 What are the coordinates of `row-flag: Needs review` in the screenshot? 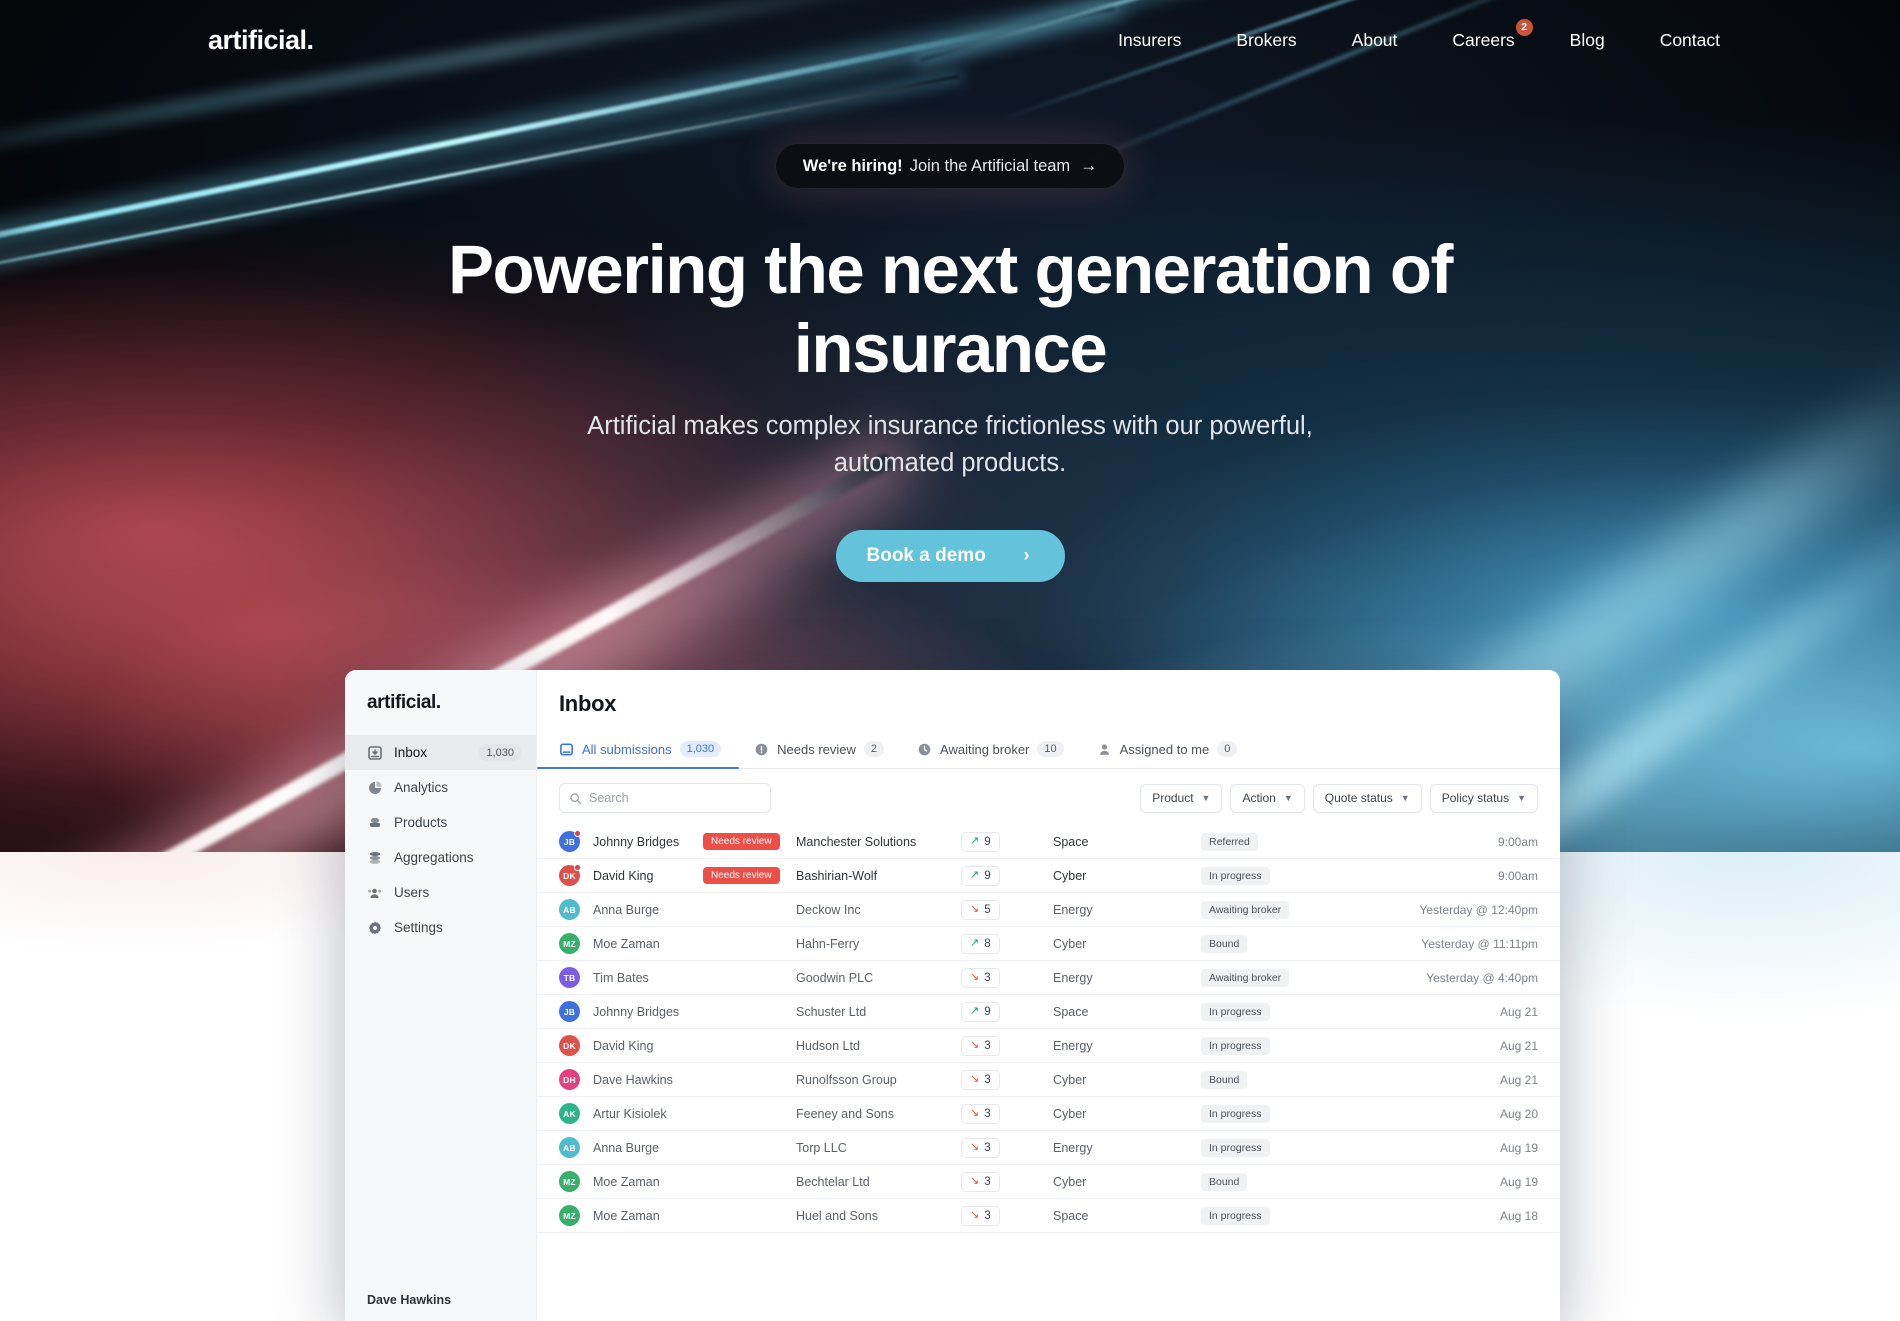 It's located at (749, 875).